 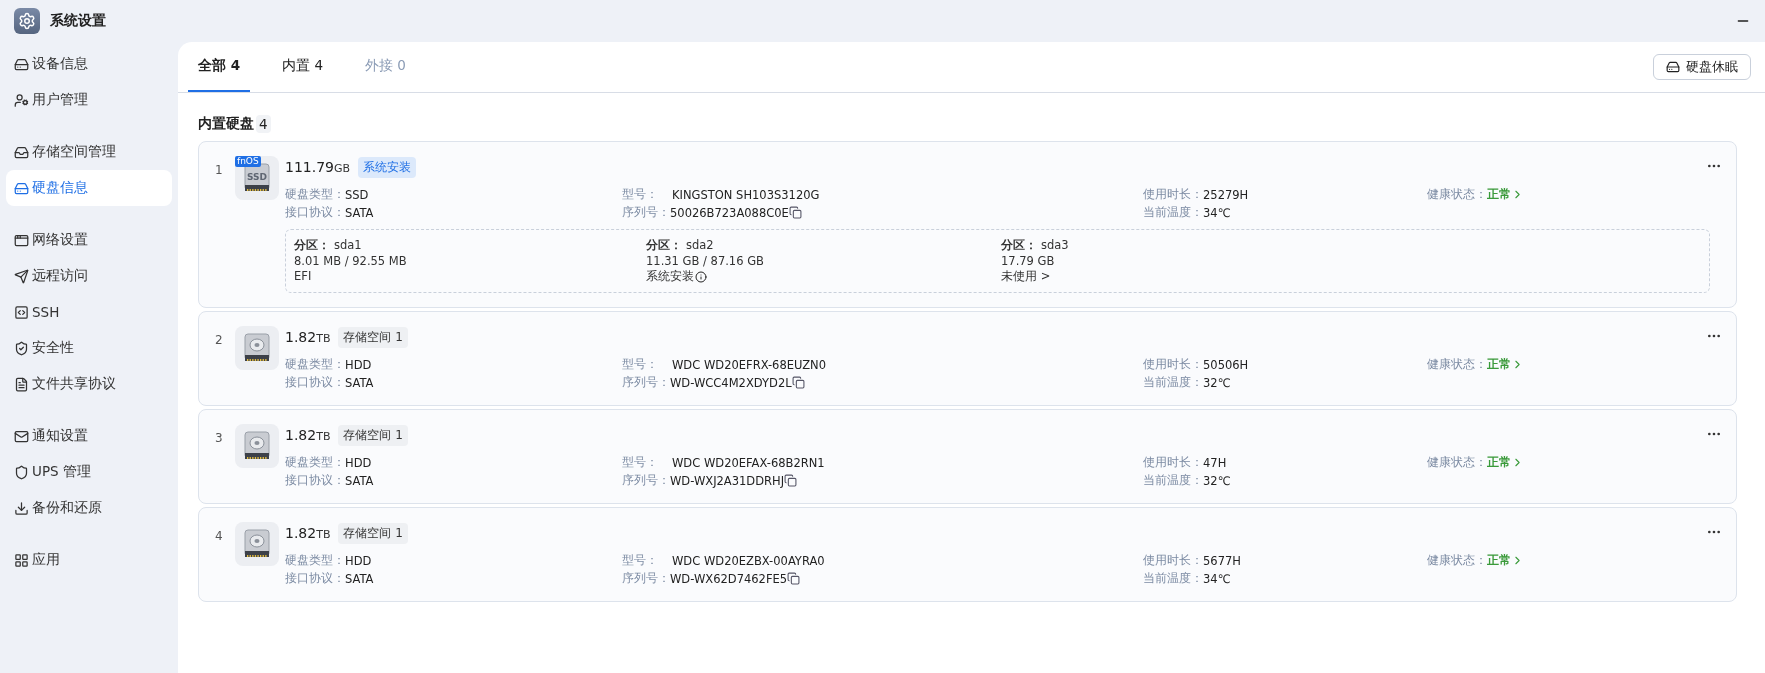 What do you see at coordinates (1215, 462) in the screenshot?
I see `field-value: 47H` at bounding box center [1215, 462].